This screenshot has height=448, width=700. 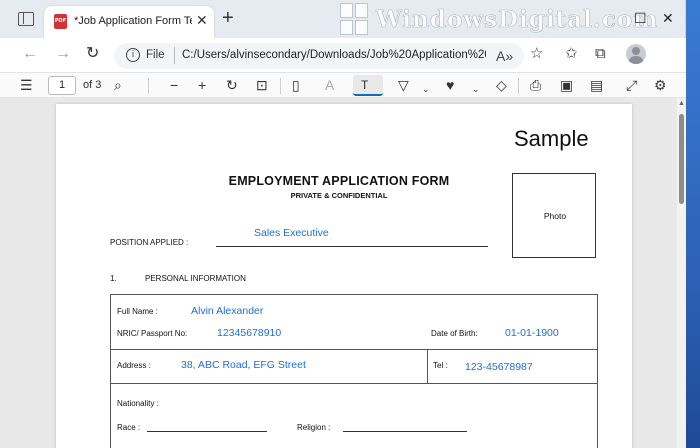 What do you see at coordinates (133, 21) in the screenshot?
I see `tab-title: *Job Application Form Template` at bounding box center [133, 21].